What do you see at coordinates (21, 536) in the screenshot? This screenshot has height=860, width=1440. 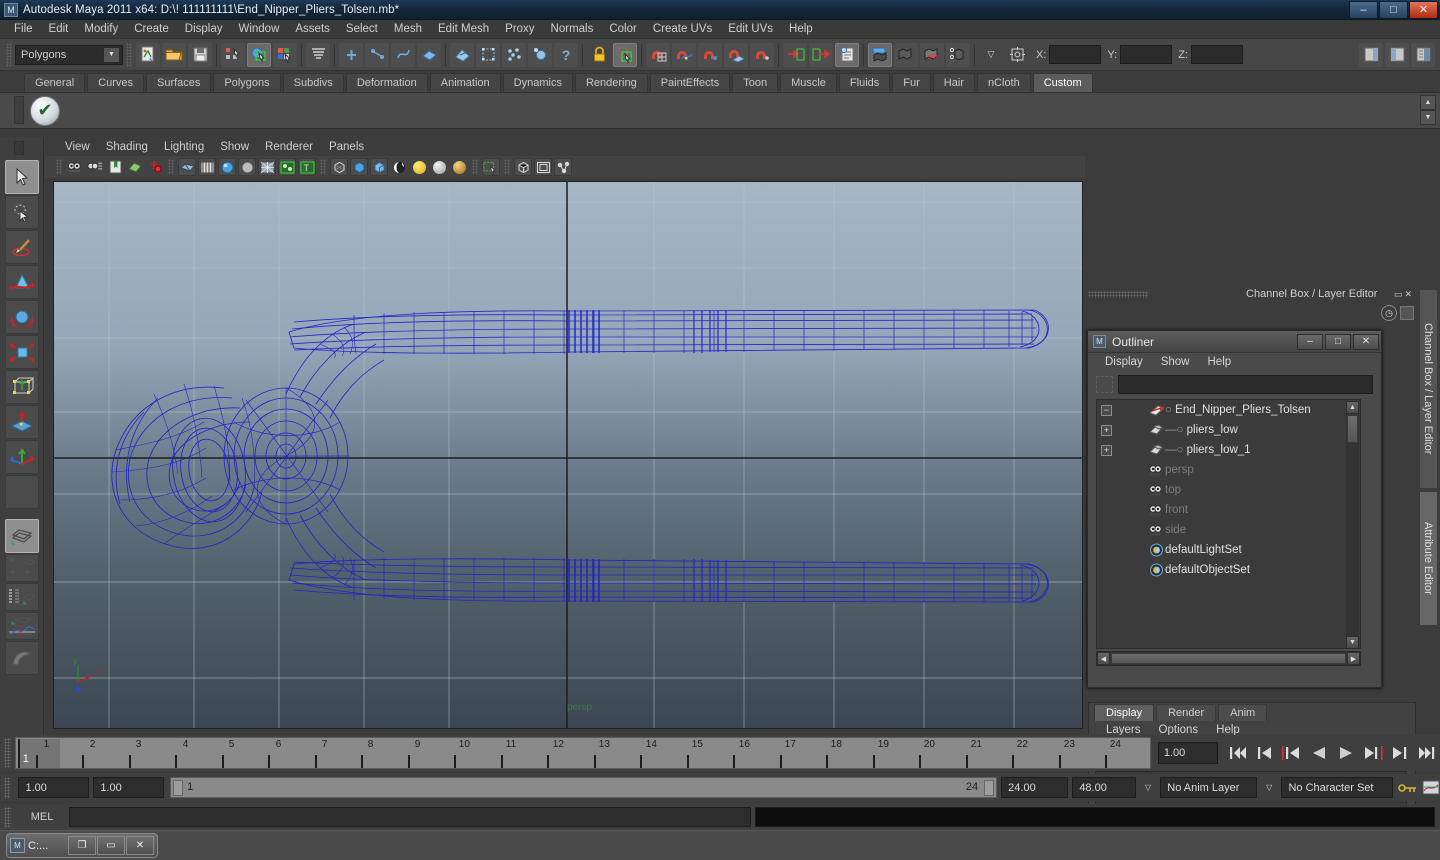 I see `single-perspective-view-layout` at bounding box center [21, 536].